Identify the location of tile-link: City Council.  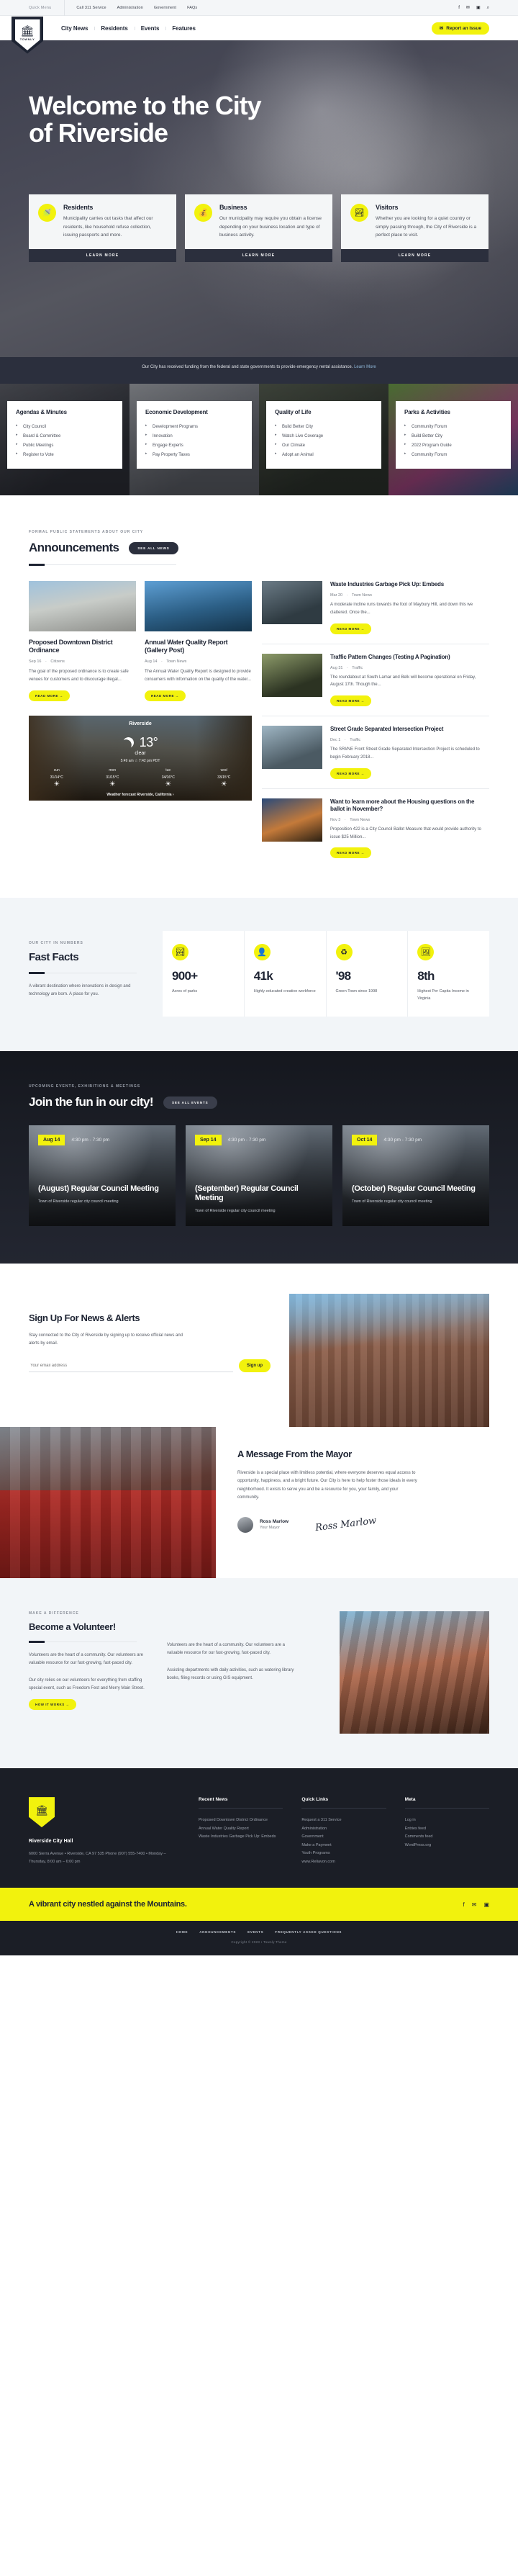
(65, 426).